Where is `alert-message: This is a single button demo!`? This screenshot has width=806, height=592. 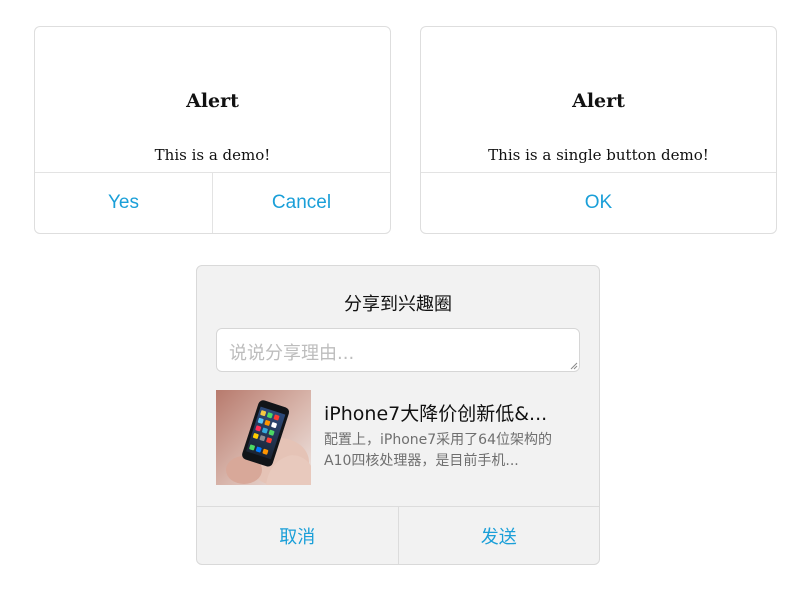
alert-message: This is a single button demo! is located at coordinates (598, 155).